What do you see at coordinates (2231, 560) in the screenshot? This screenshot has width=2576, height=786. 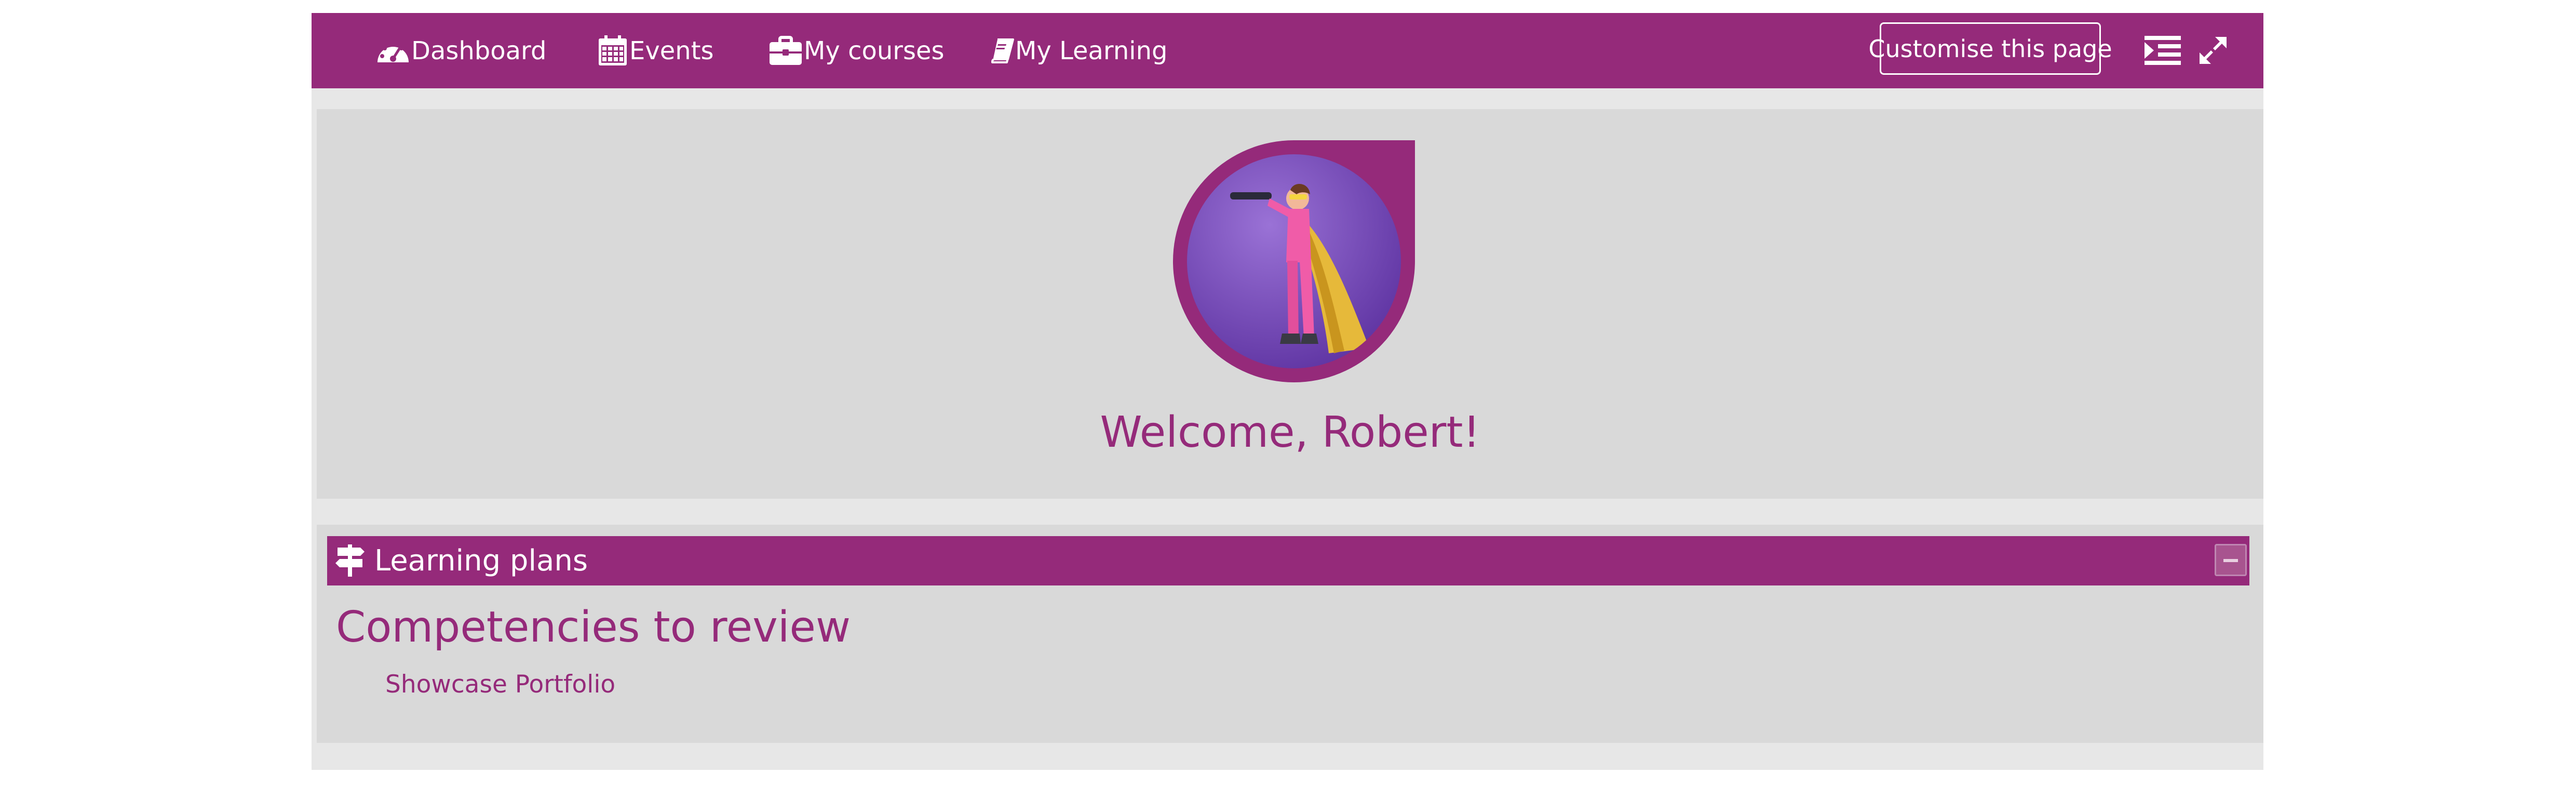 I see `collapse-icon` at bounding box center [2231, 560].